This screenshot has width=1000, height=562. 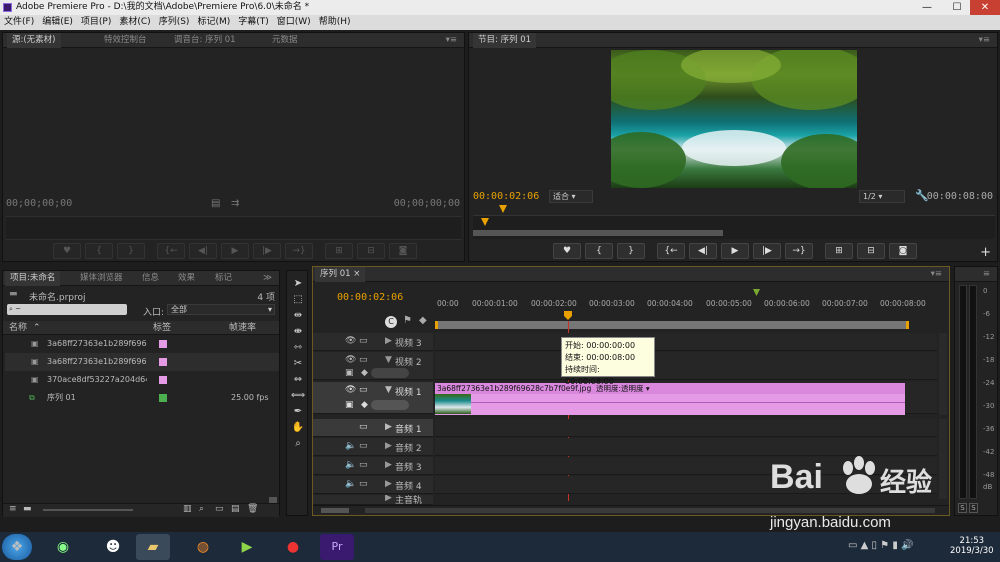 I want to click on track-header-audio3: 🔈 ▭ ▶ 音频 3, so click(x=373, y=466).